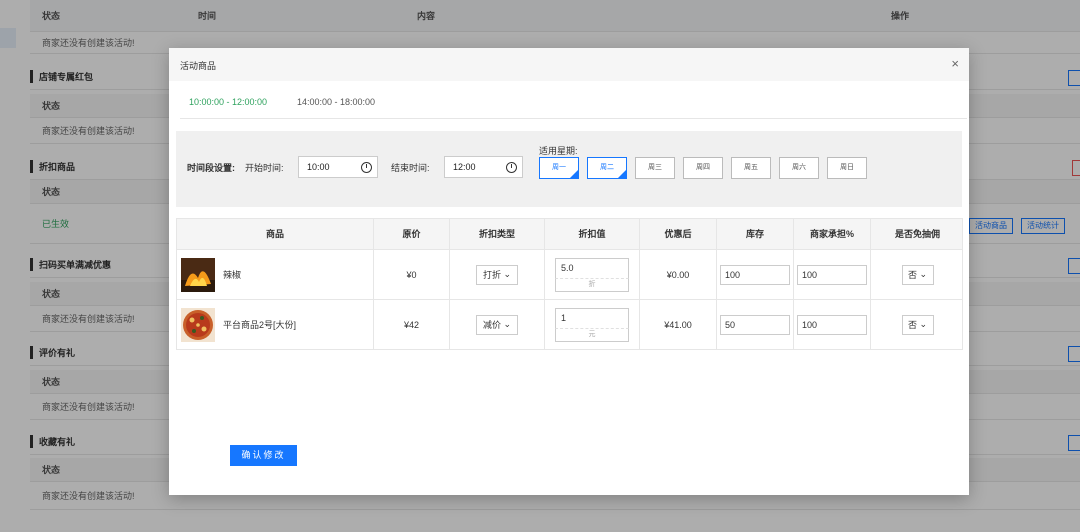 This screenshot has height=532, width=1080. What do you see at coordinates (703, 168) in the screenshot?
I see `weekday-thu: 周四` at bounding box center [703, 168].